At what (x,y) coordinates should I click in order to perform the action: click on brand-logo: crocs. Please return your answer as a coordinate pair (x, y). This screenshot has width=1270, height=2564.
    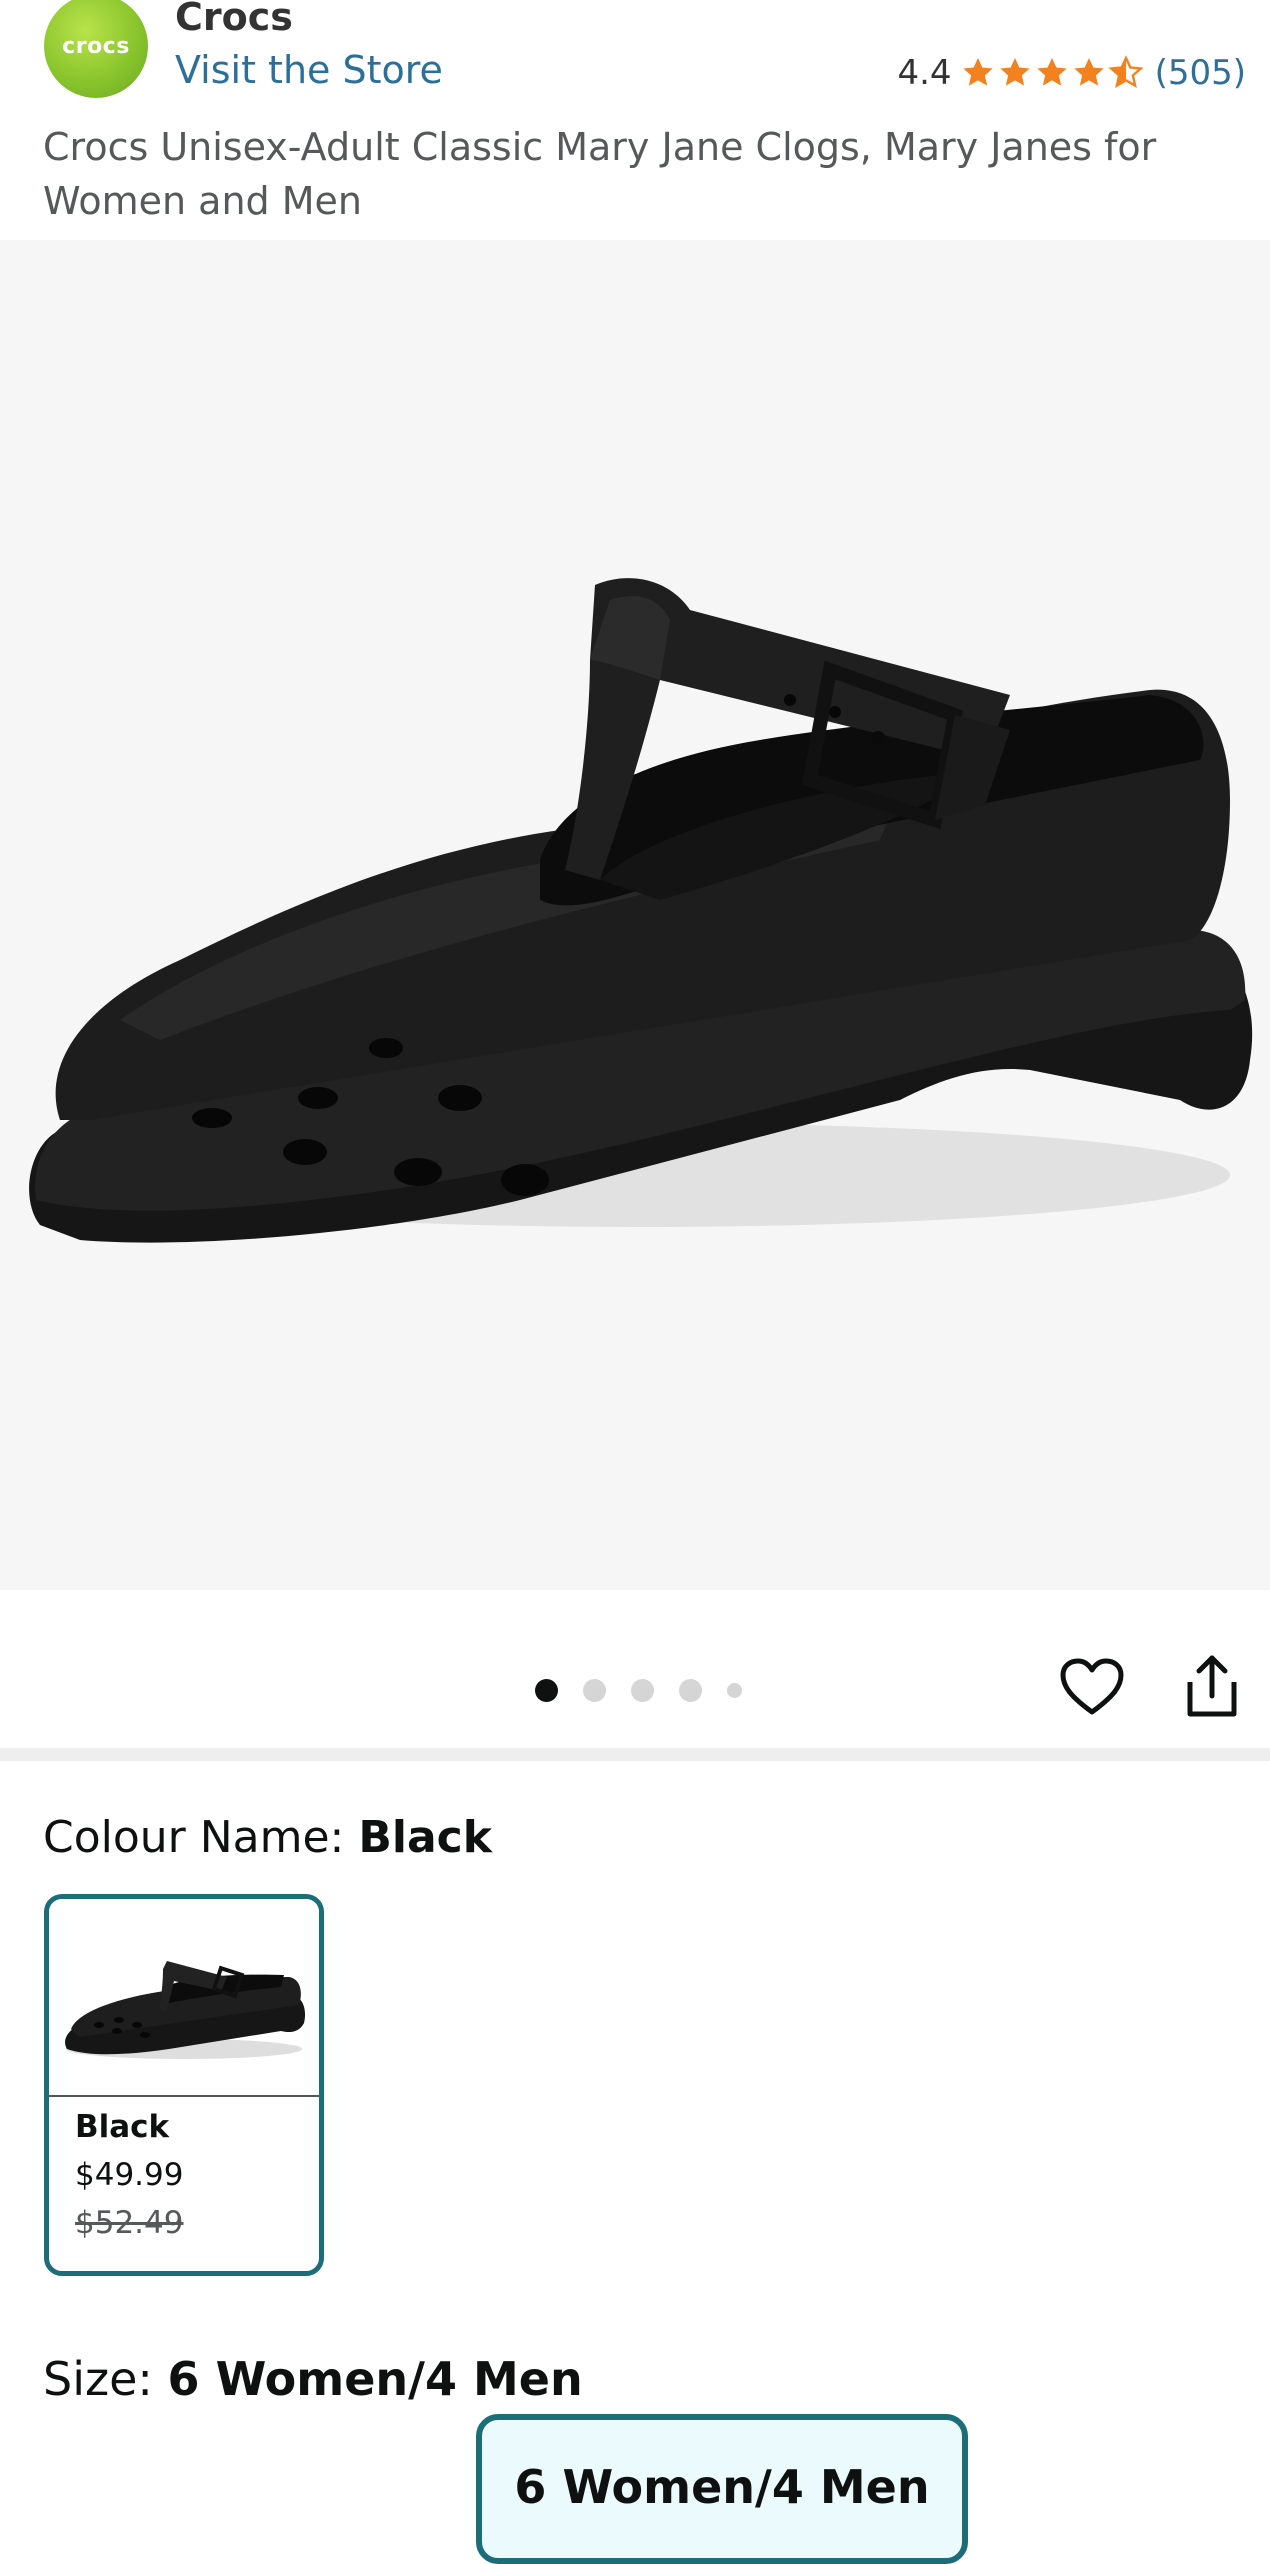
    Looking at the image, I should click on (96, 49).